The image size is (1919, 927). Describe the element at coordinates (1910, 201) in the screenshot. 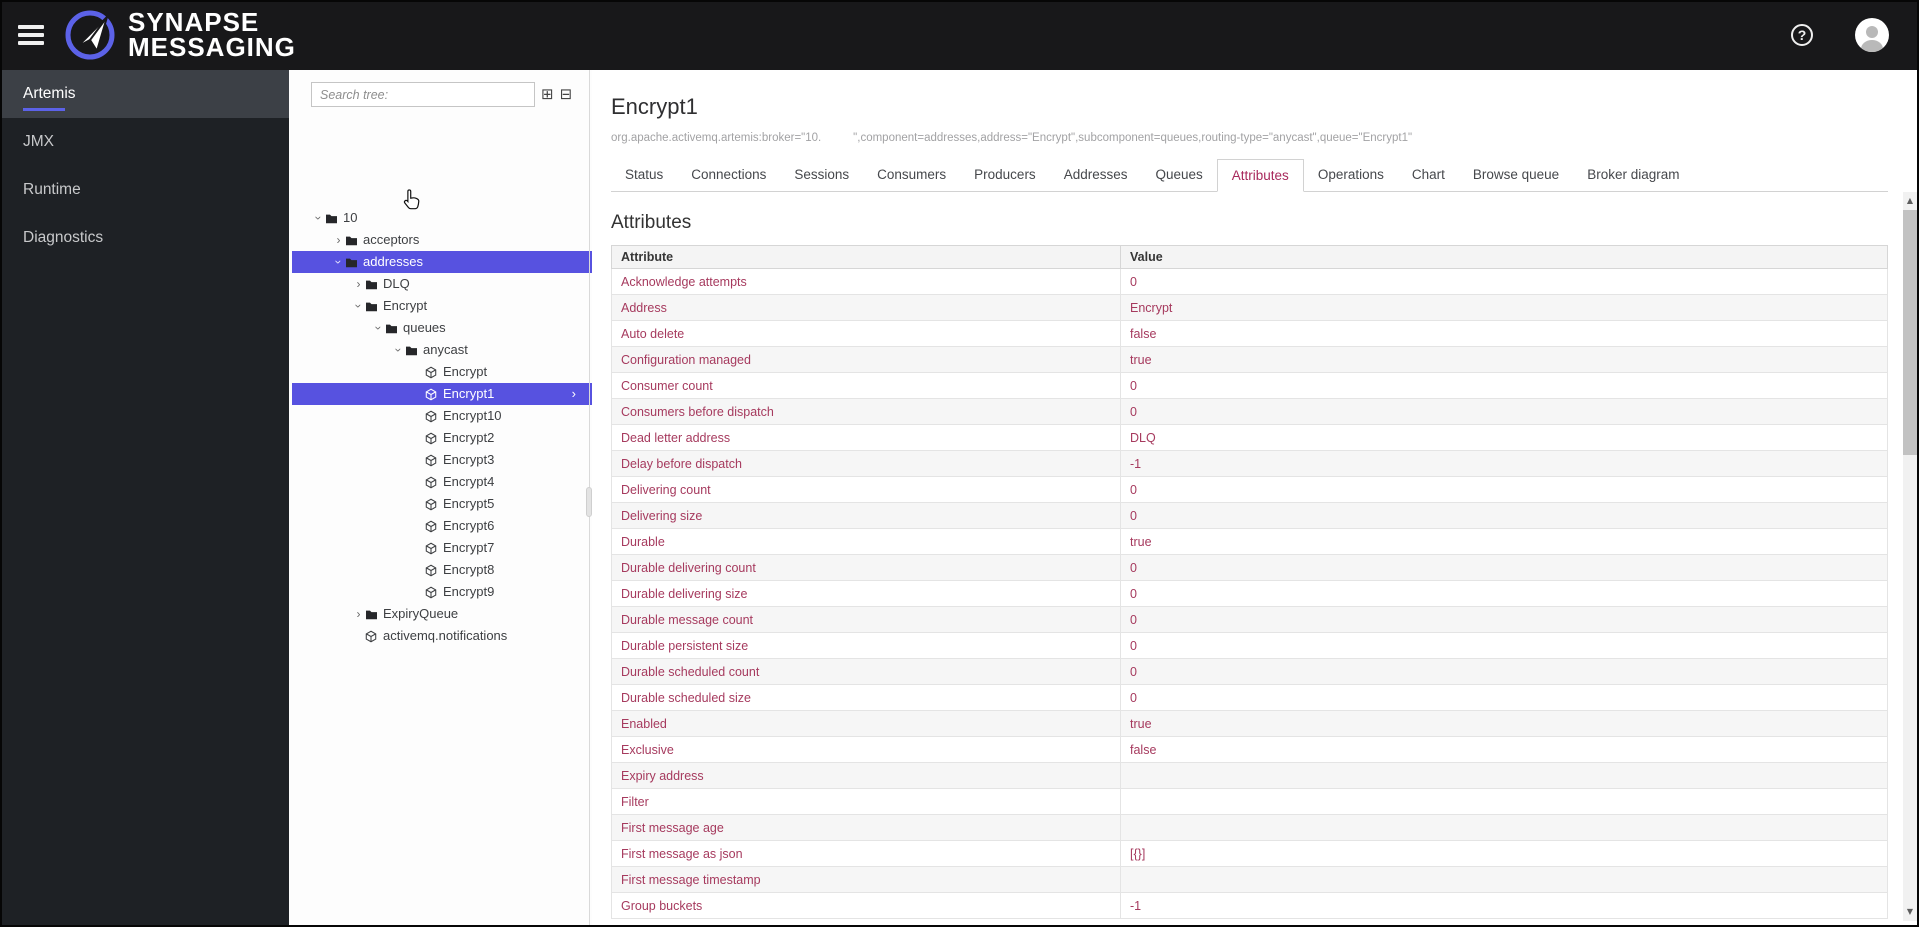

I see `scroll-up-icon: ▲` at that location.